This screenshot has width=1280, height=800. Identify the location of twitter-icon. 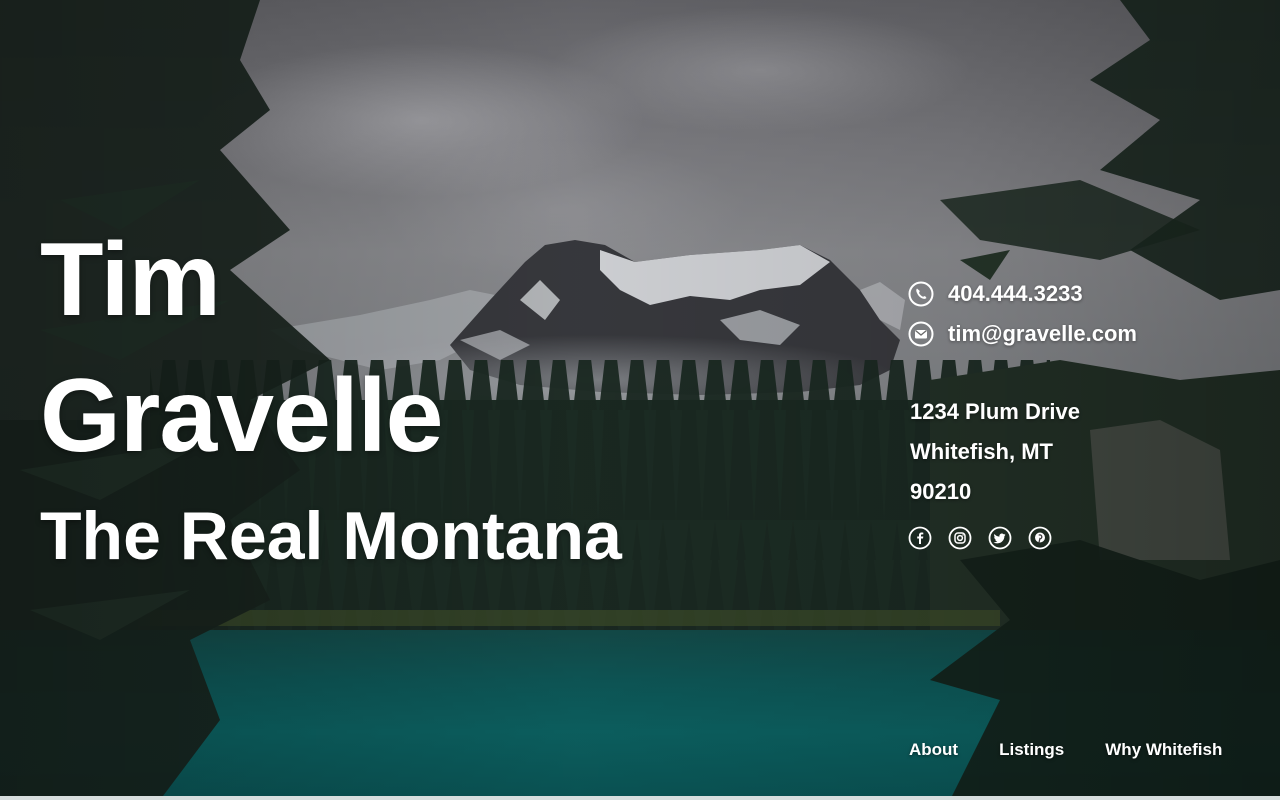
(1000, 538).